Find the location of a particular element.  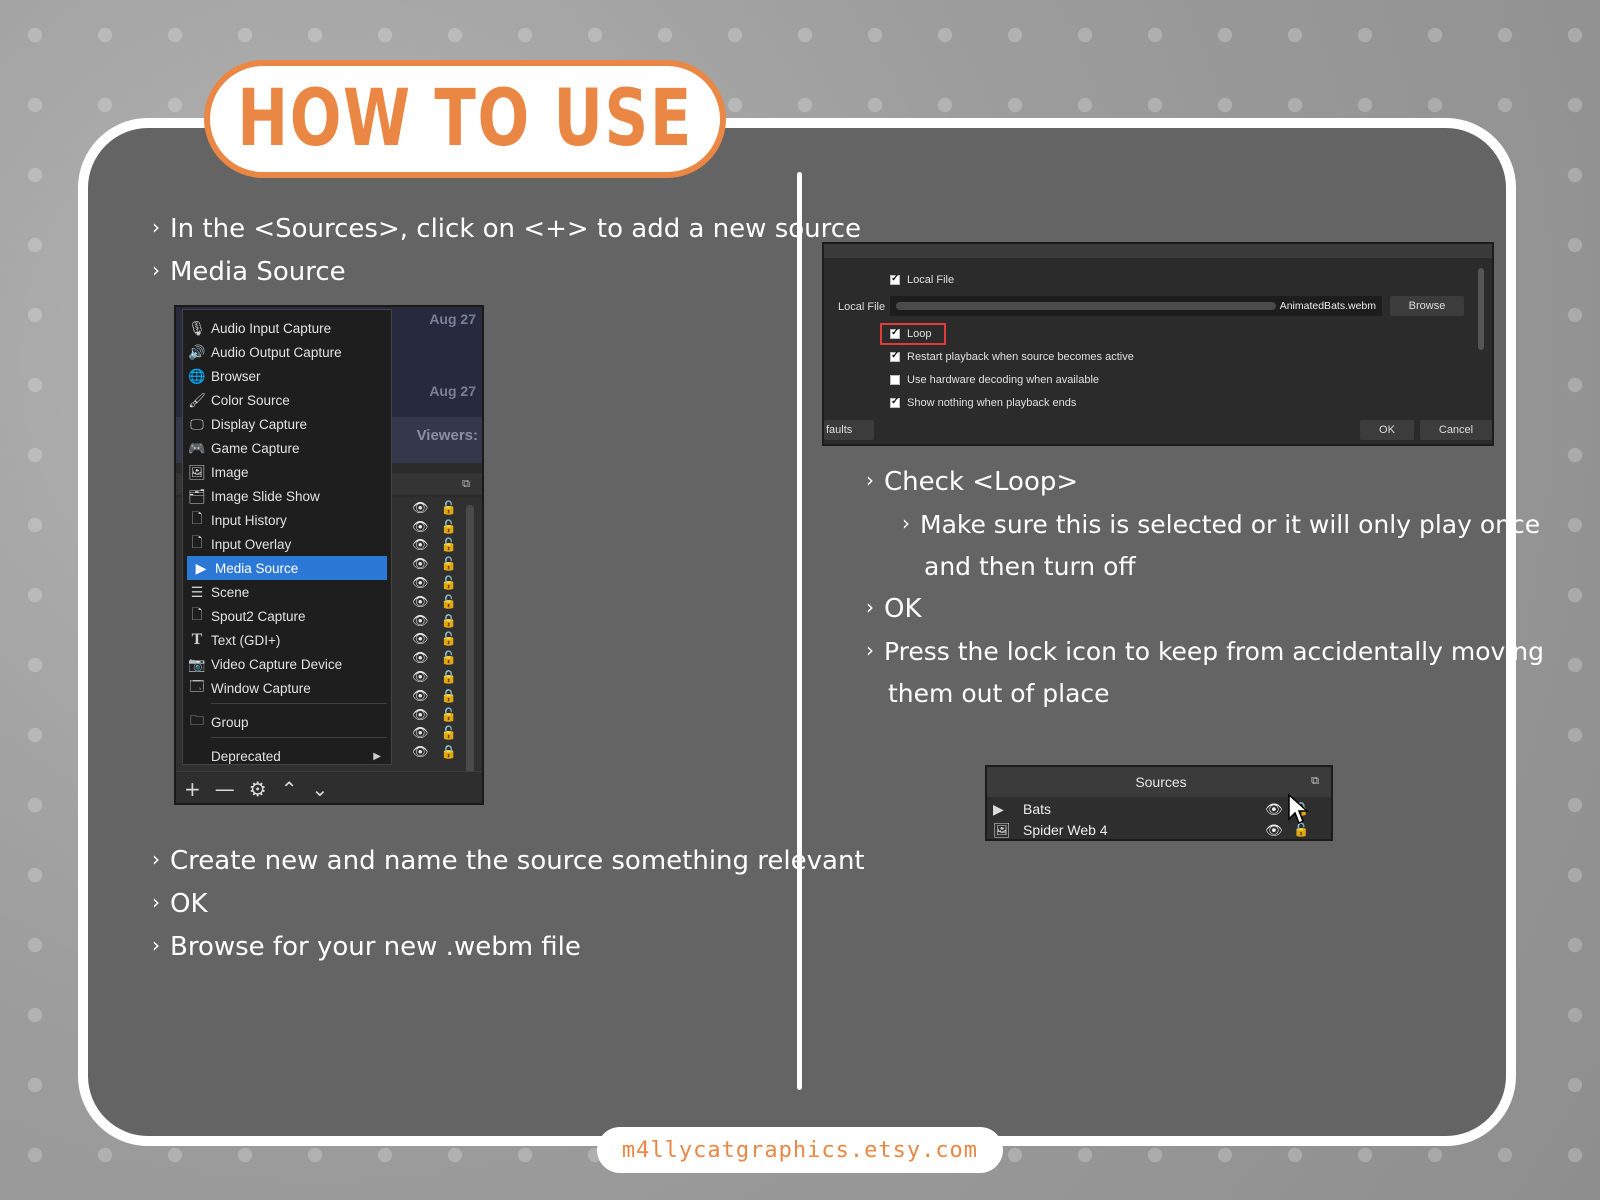

menu-item-media-source: ▶ Media Source is located at coordinates (287, 568).